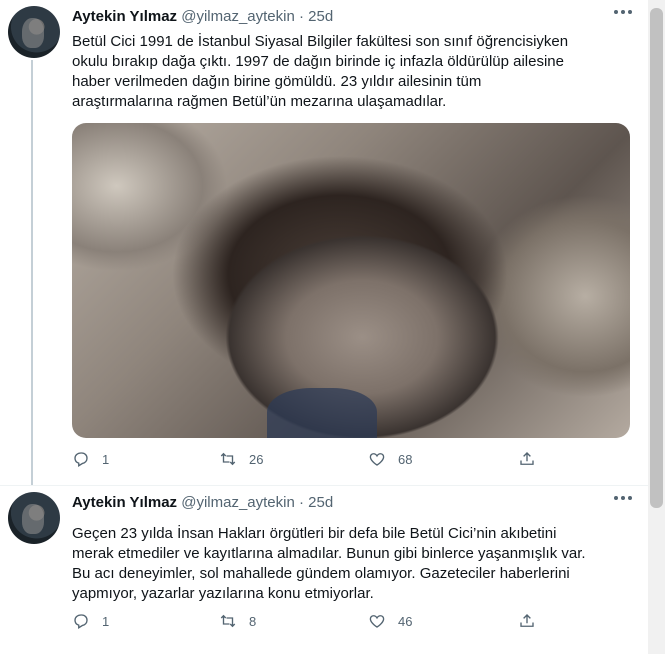  I want to click on retweet-count: 8, so click(253, 621).